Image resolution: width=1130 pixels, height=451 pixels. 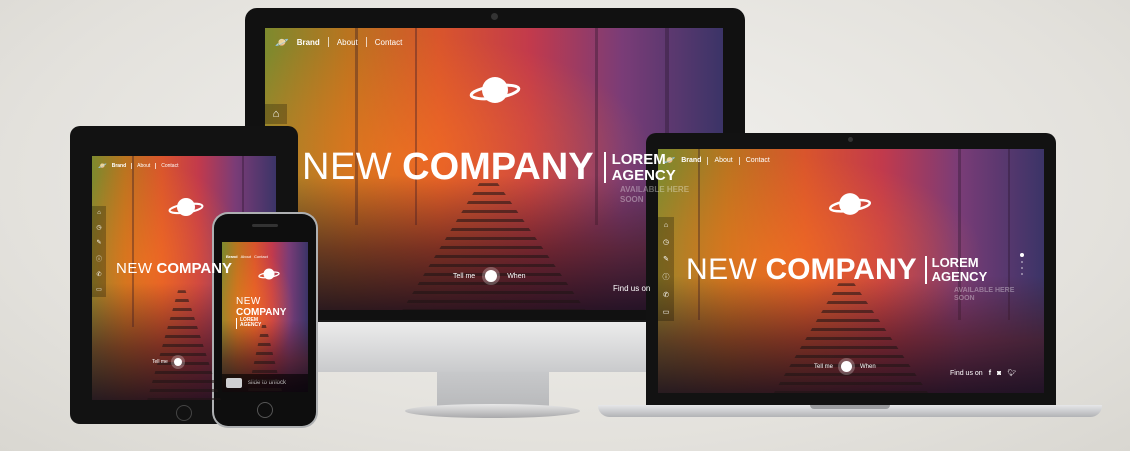 What do you see at coordinates (666, 295) in the screenshot?
I see `phone-icon: ✆` at bounding box center [666, 295].